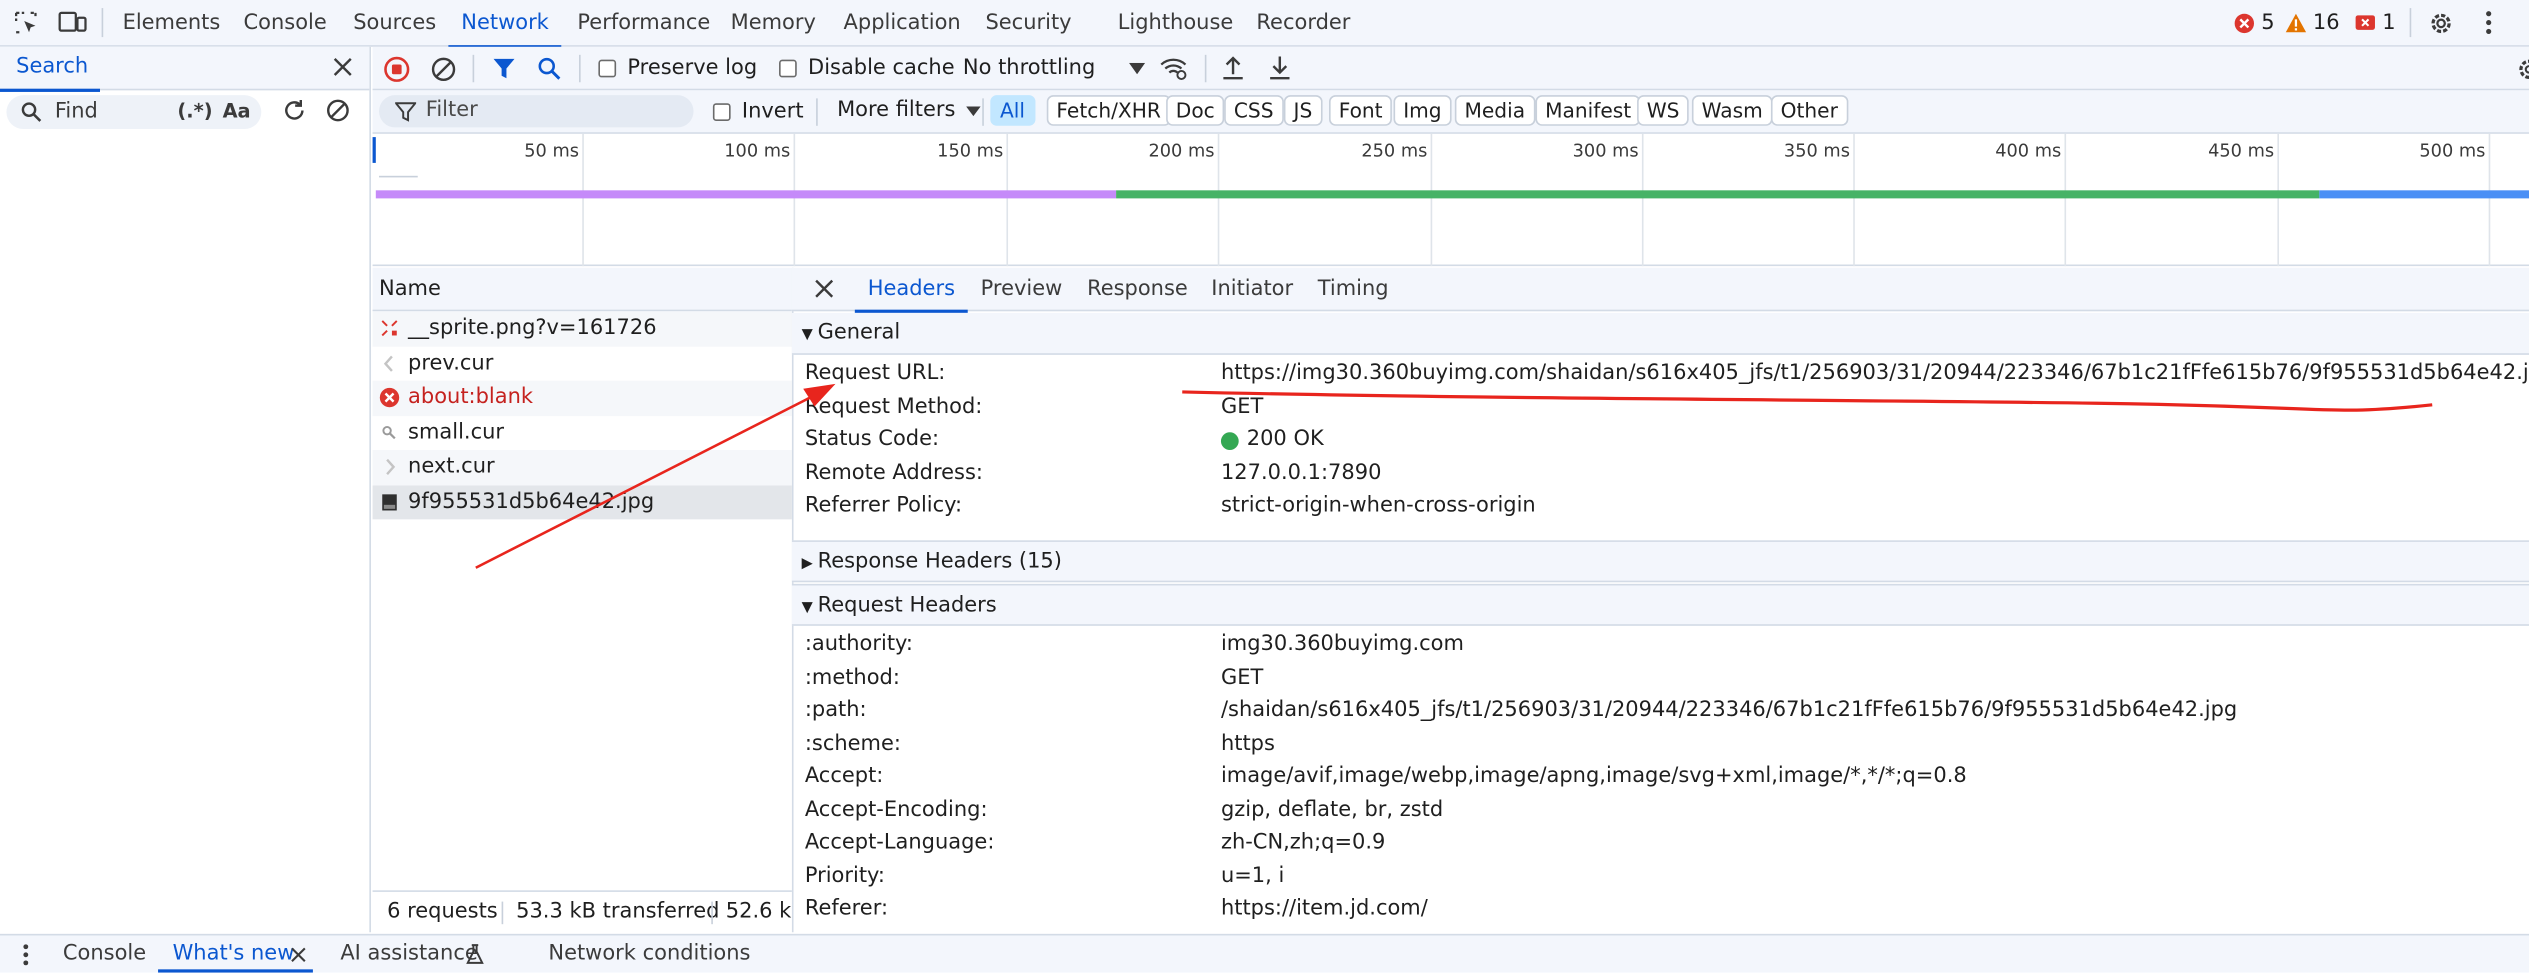 This screenshot has width=2529, height=973. Describe the element at coordinates (649, 954) in the screenshot. I see `drawer-tab-network-conditions: Network conditions` at that location.